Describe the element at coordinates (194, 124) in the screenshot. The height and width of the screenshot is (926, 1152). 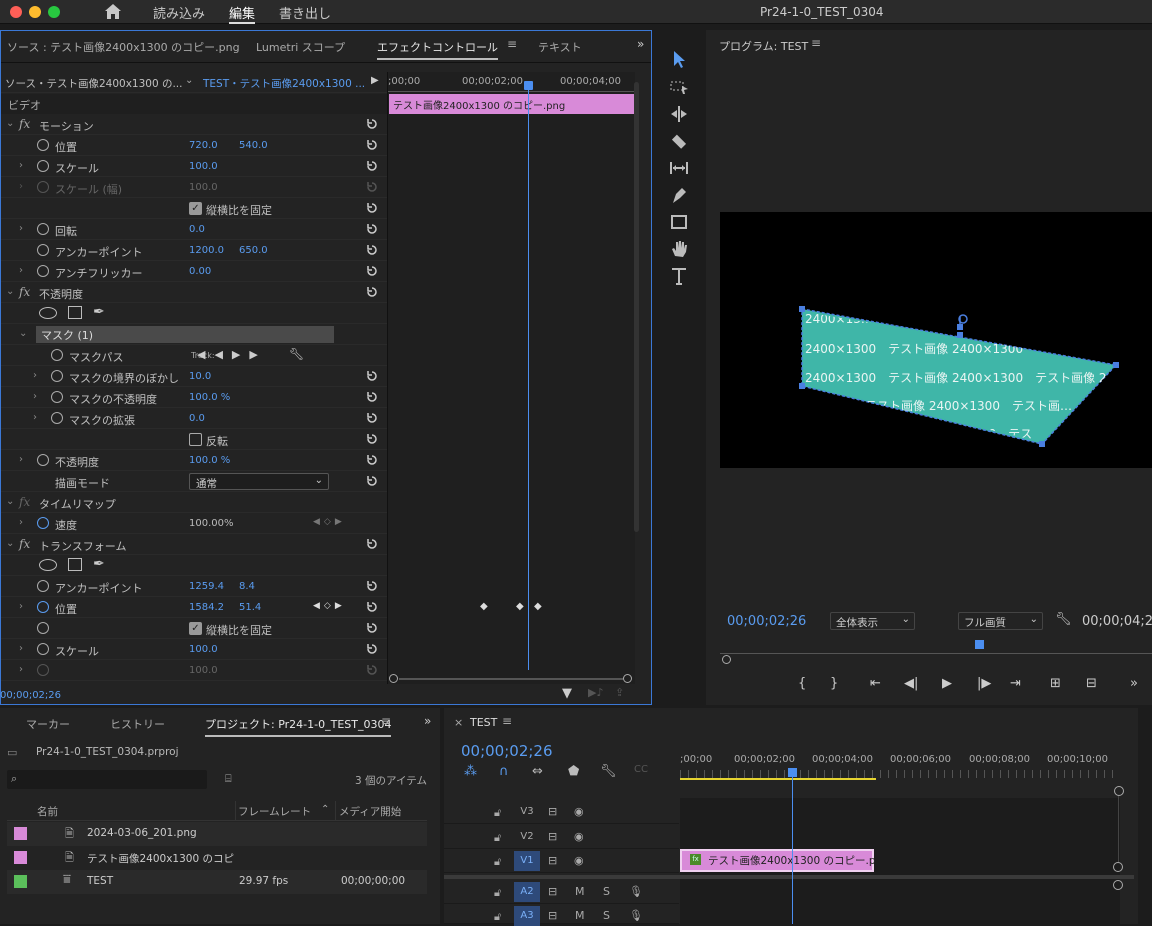
I see `motion-row: ⌄ fx モーション` at that location.